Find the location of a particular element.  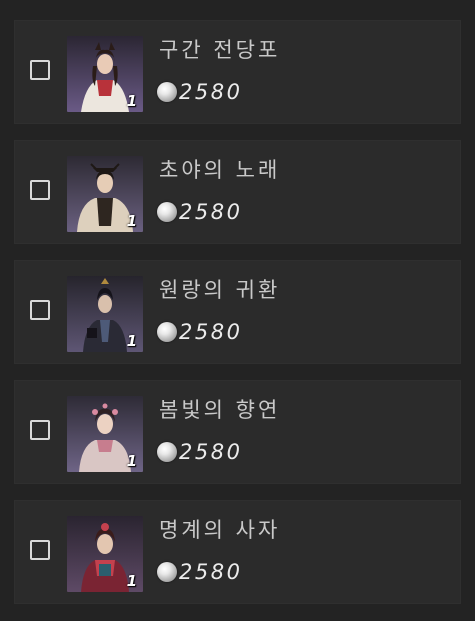

item-name: 원랑의 귀환 is located at coordinates (220, 290).